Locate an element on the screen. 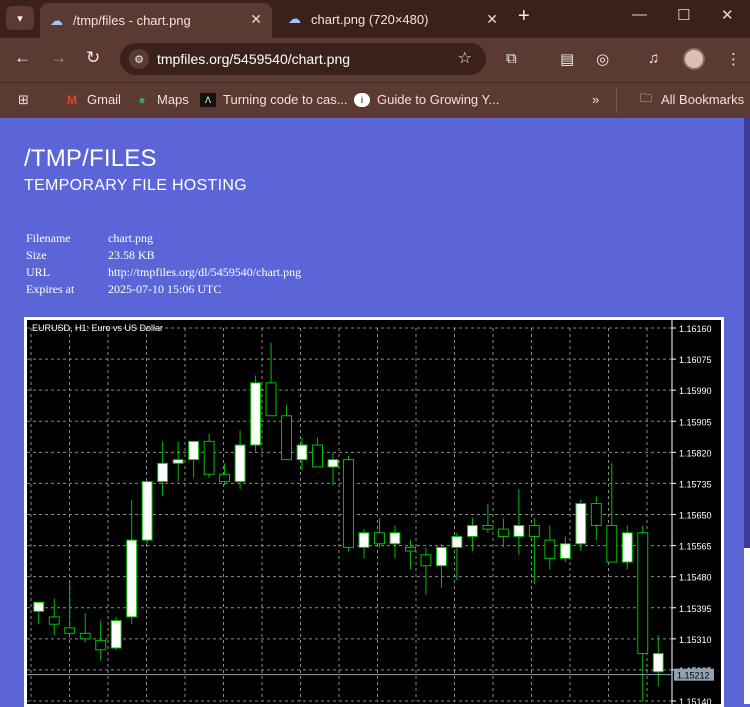 The height and width of the screenshot is (707, 750). meta-value: 23.58 KB is located at coordinates (131, 255).